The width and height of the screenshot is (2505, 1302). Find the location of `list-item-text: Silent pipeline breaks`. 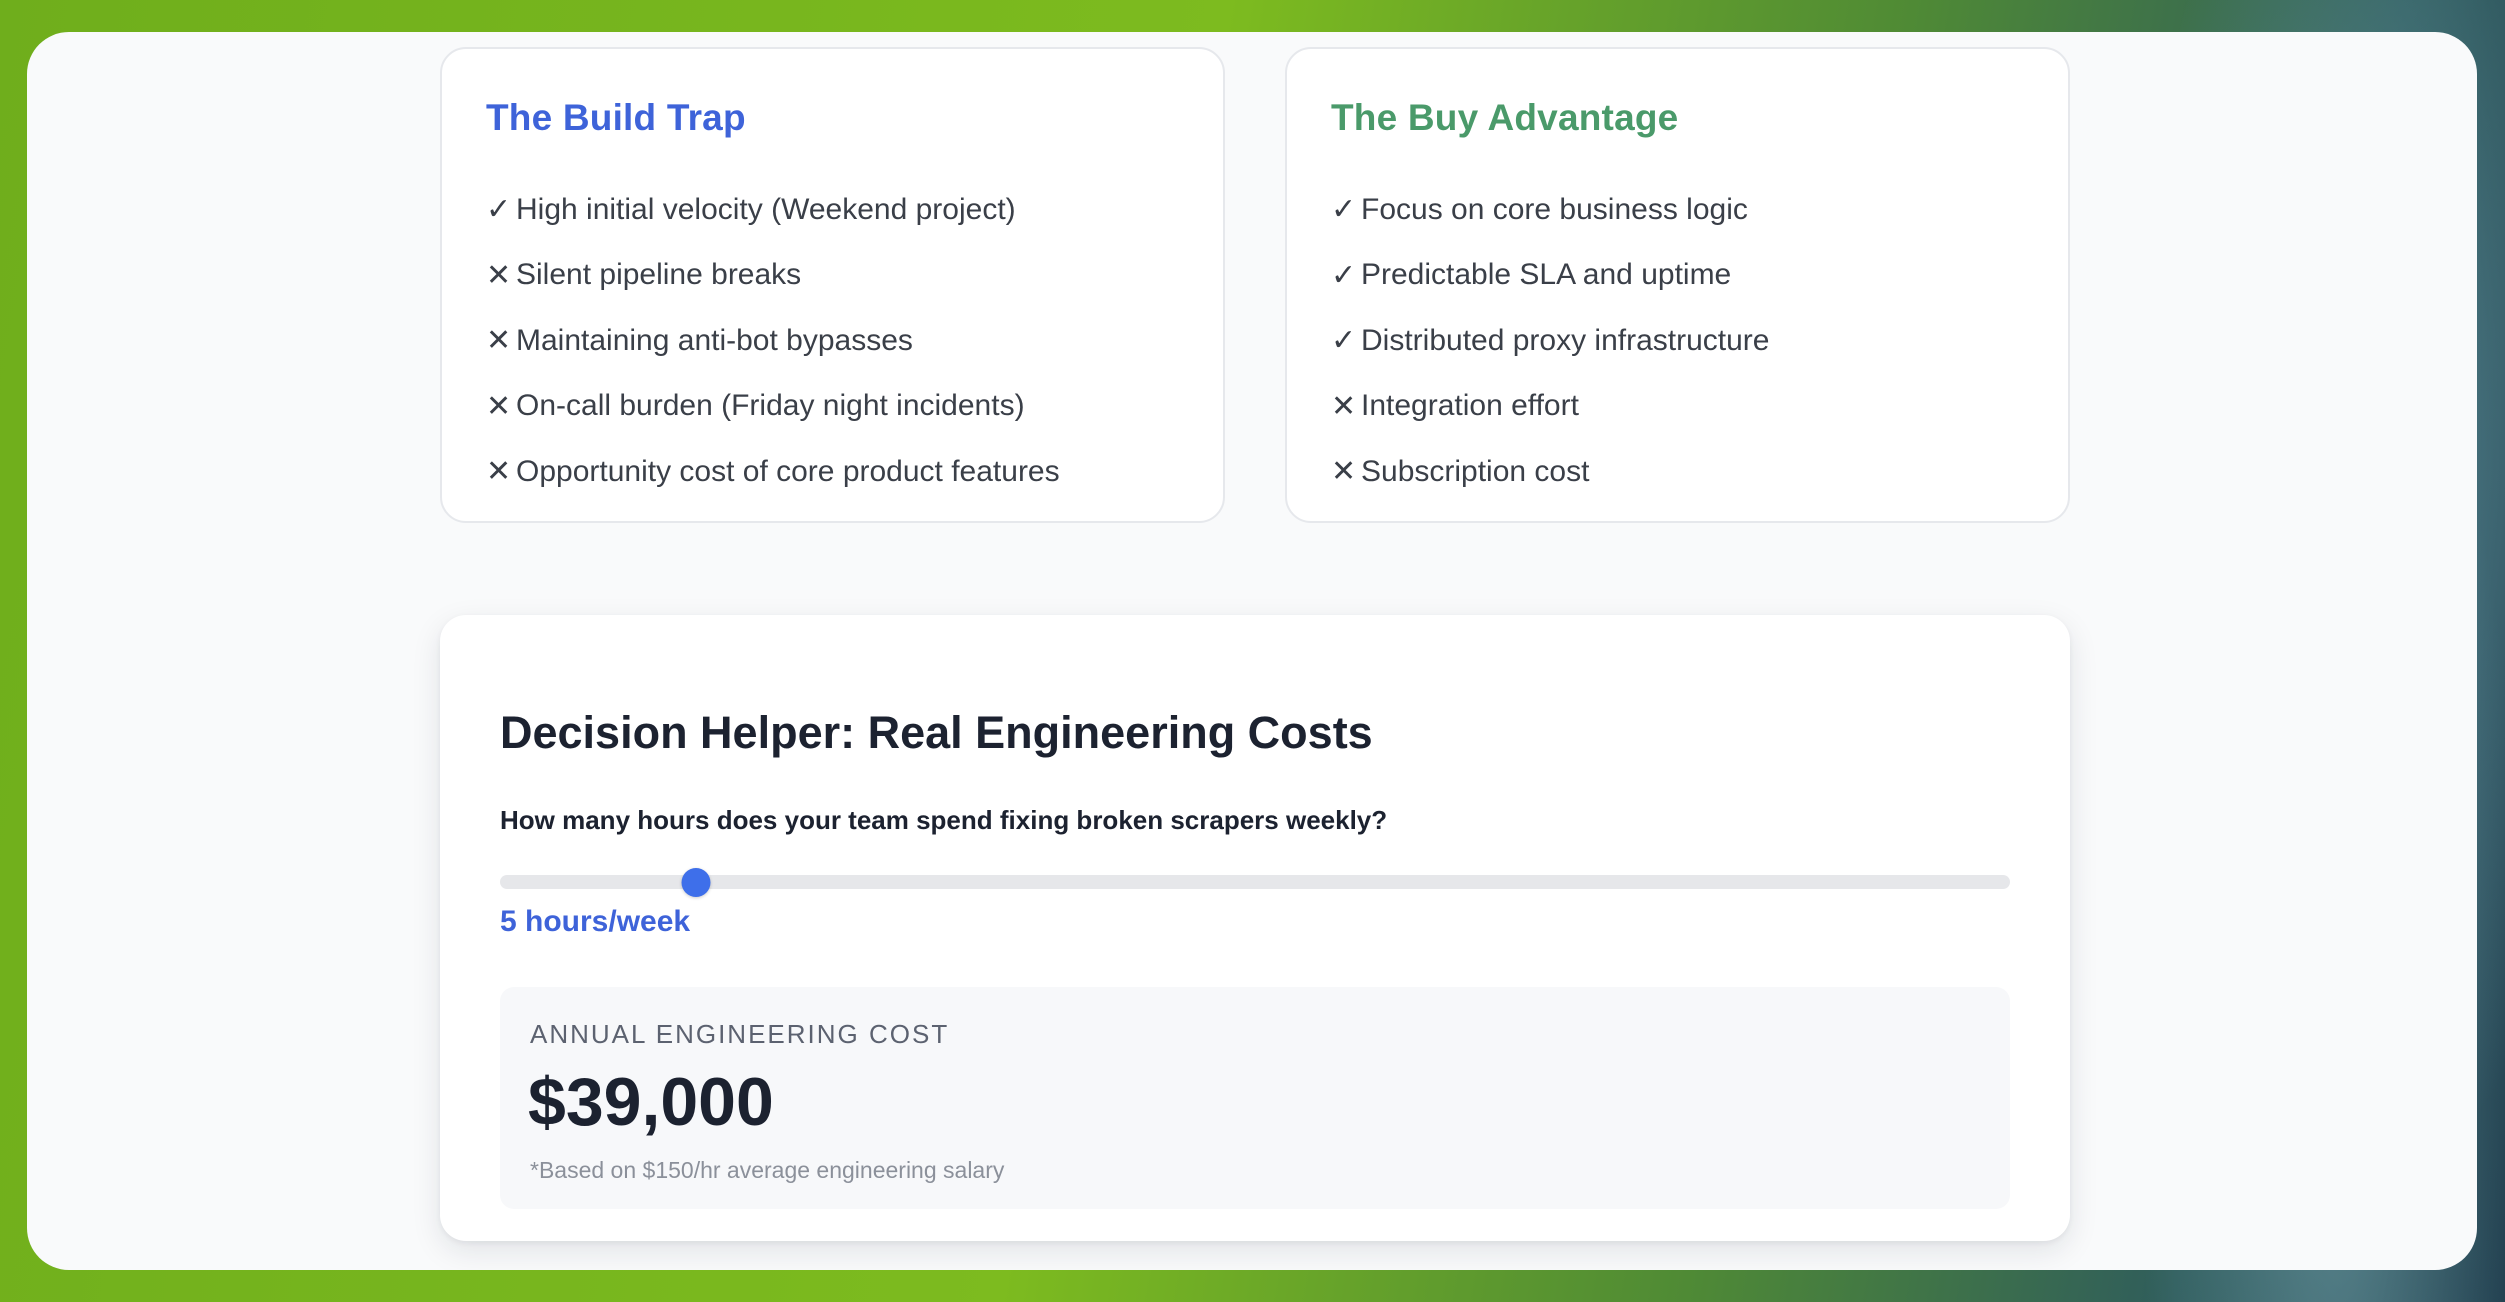

list-item-text: Silent pipeline breaks is located at coordinates (659, 275).